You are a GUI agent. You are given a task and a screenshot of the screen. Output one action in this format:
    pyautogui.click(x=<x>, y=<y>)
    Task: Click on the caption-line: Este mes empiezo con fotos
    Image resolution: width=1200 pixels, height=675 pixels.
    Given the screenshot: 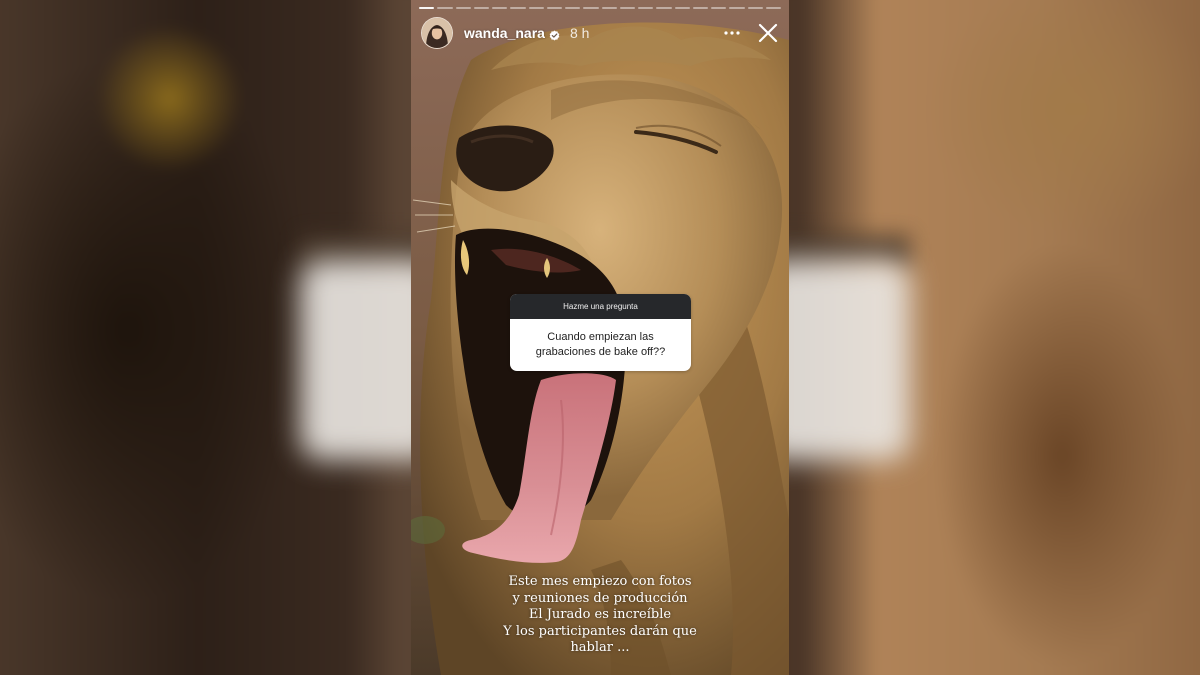 What is the action you would take?
    pyautogui.click(x=600, y=581)
    